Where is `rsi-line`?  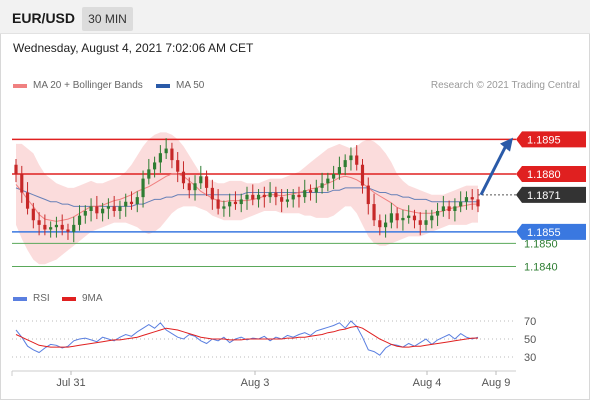
rsi-line is located at coordinates (247, 338).